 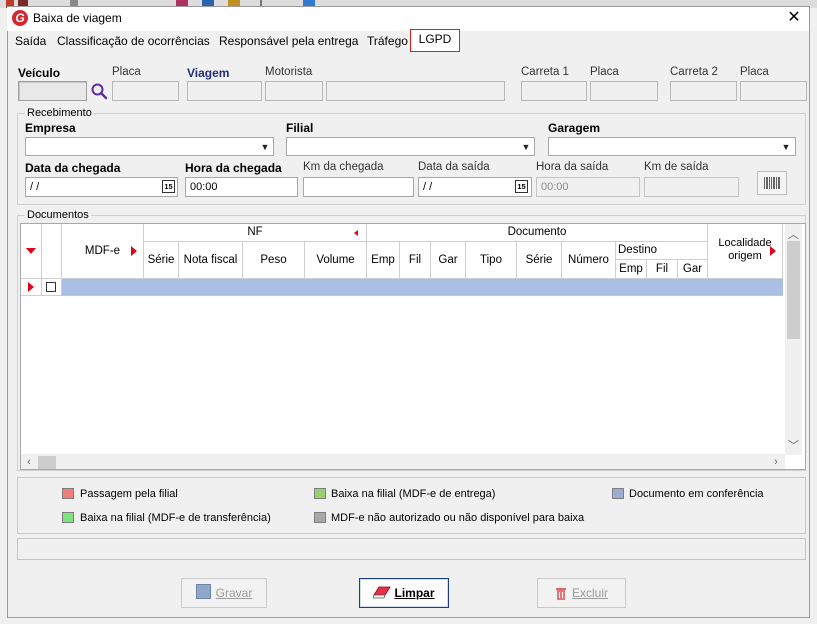 What do you see at coordinates (589, 260) in the screenshot?
I see `header-numero: Número` at bounding box center [589, 260].